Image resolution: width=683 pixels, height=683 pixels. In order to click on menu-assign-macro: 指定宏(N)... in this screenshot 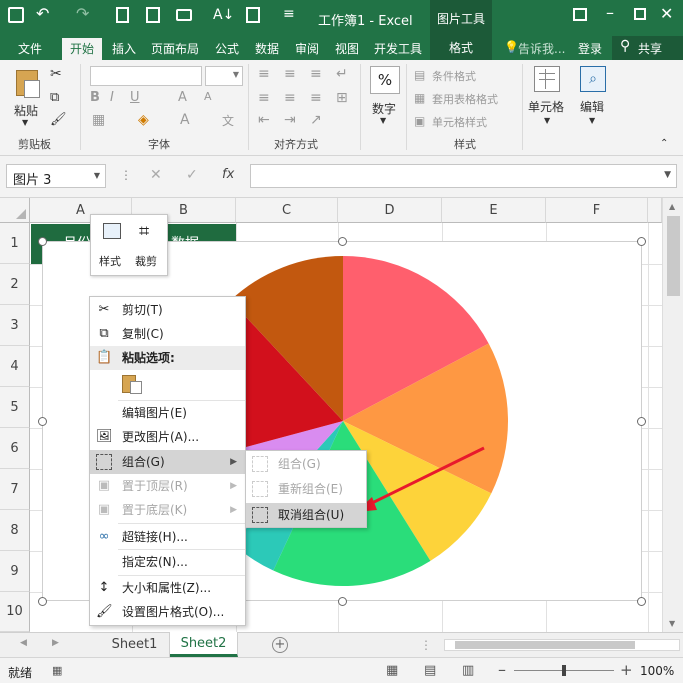, I will do `click(167, 562)`.